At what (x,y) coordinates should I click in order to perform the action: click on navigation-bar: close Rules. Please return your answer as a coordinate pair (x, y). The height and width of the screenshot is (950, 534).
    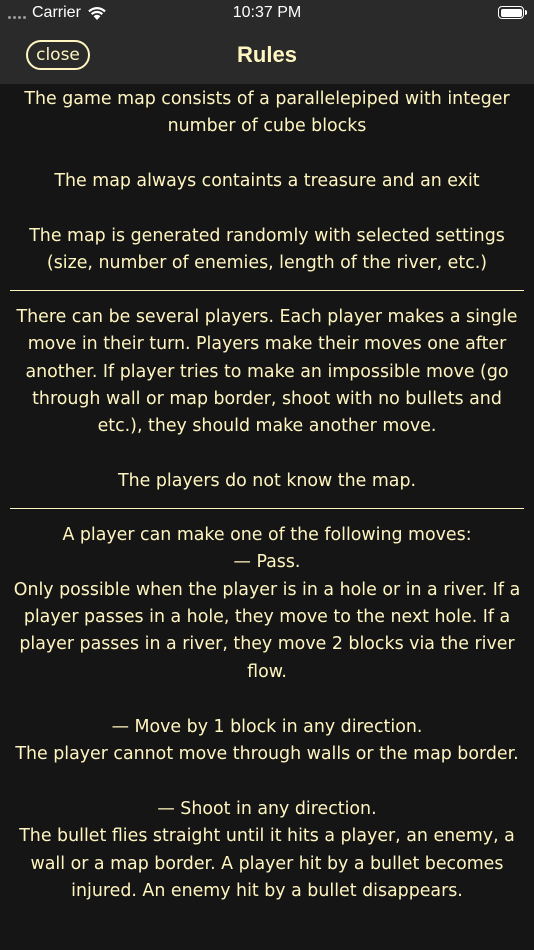
    Looking at the image, I should click on (267, 56).